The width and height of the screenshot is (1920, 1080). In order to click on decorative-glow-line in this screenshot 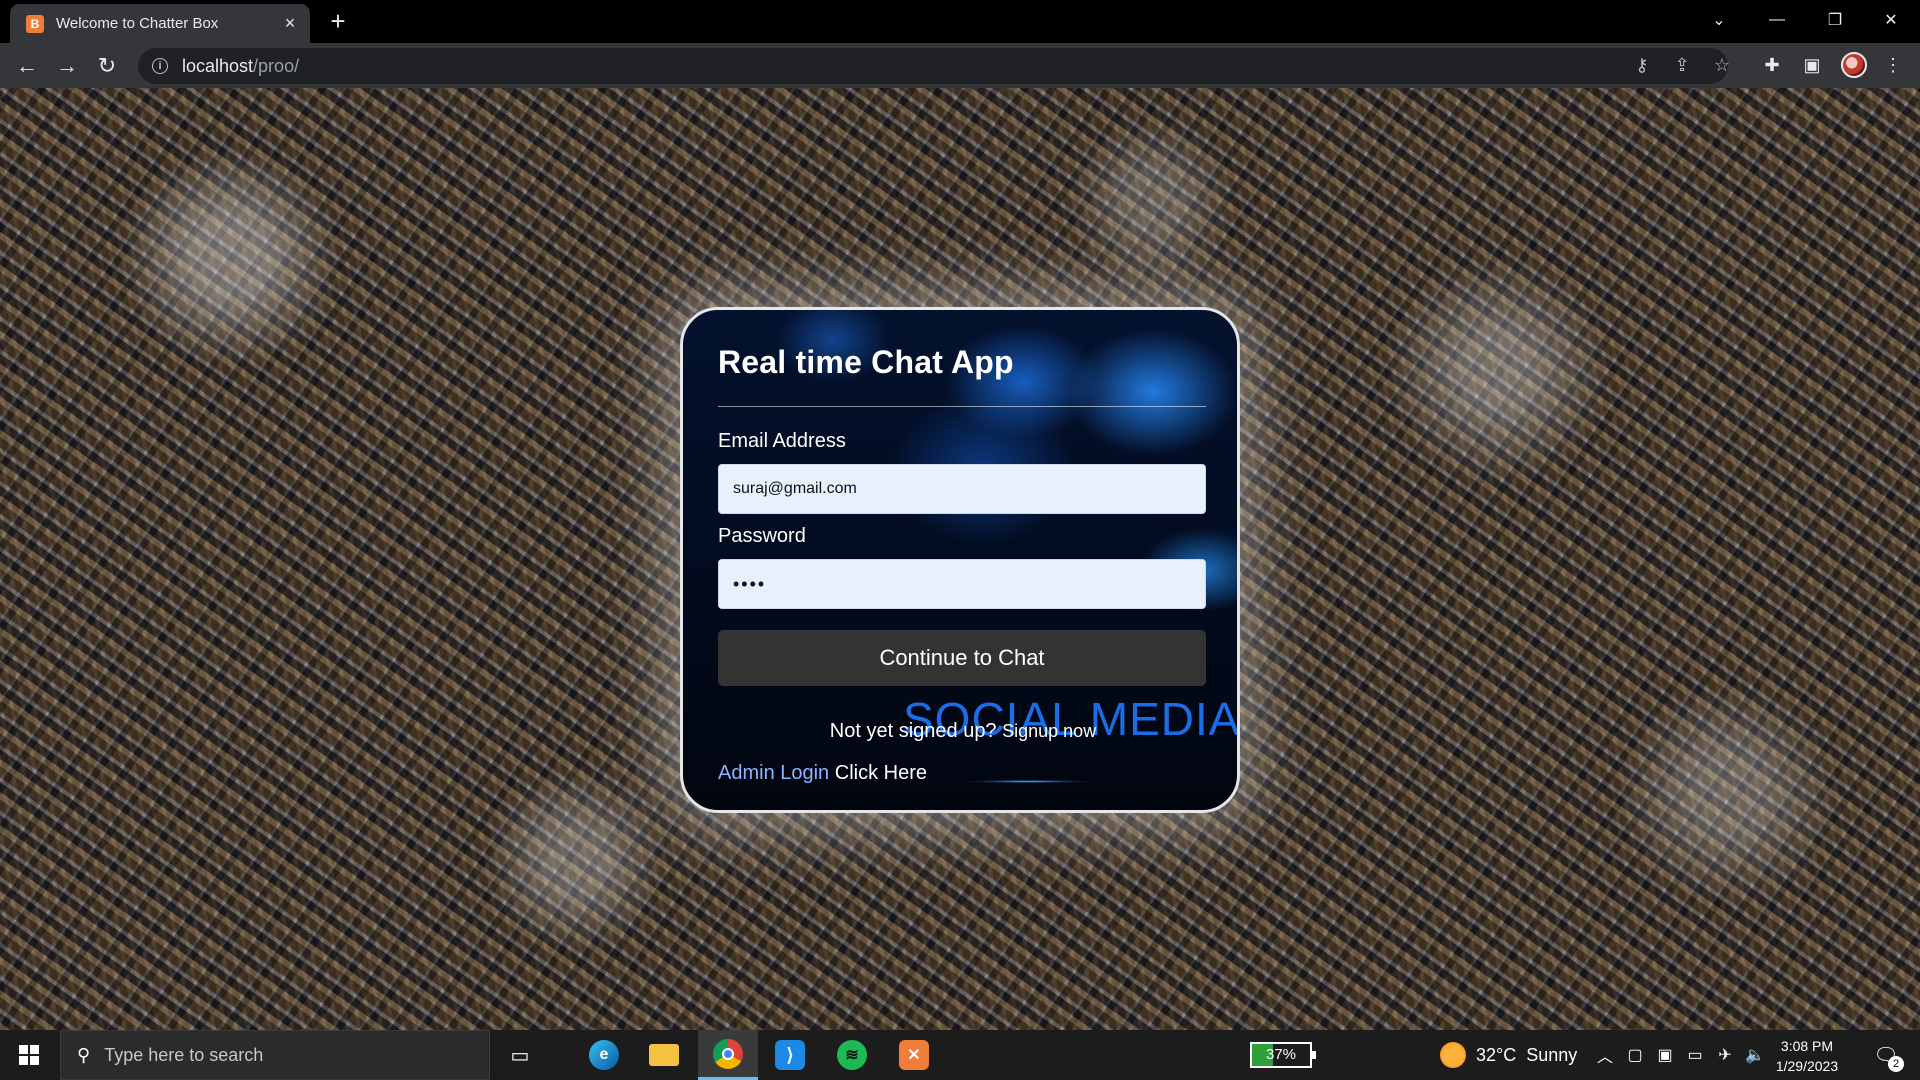, I will do `click(1028, 781)`.